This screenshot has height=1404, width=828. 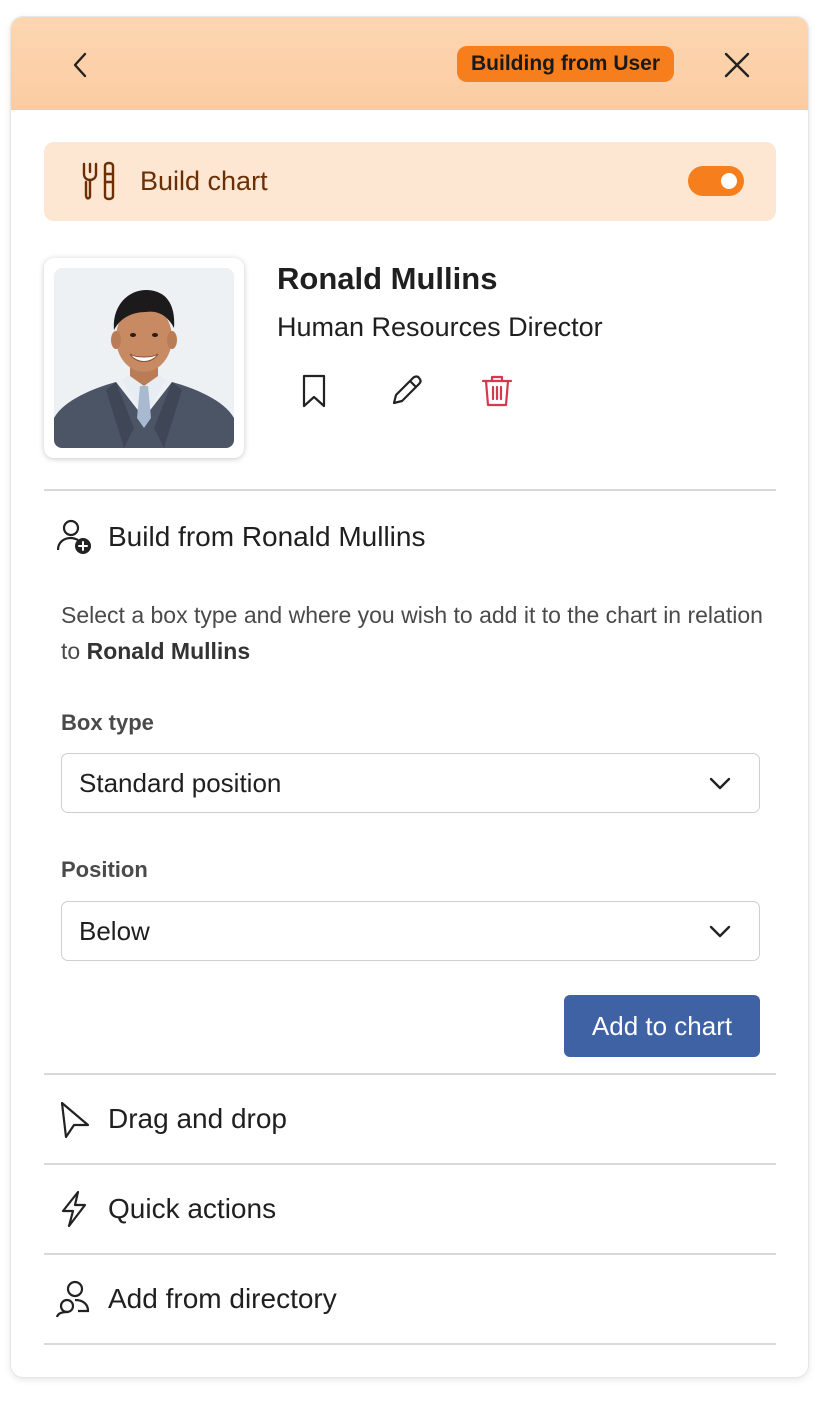 What do you see at coordinates (222, 1298) in the screenshot?
I see `section-label: Add from directory` at bounding box center [222, 1298].